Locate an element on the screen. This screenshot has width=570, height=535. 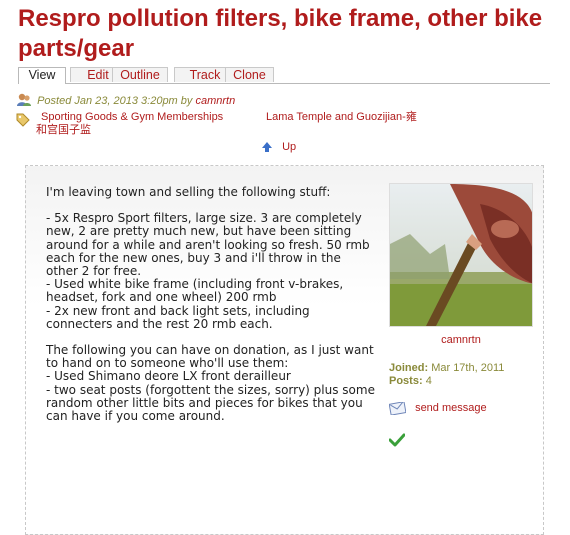
post-meta: Posted Jan 23, 2013 3:20pm by camnrtn is located at coordinates (125, 101).